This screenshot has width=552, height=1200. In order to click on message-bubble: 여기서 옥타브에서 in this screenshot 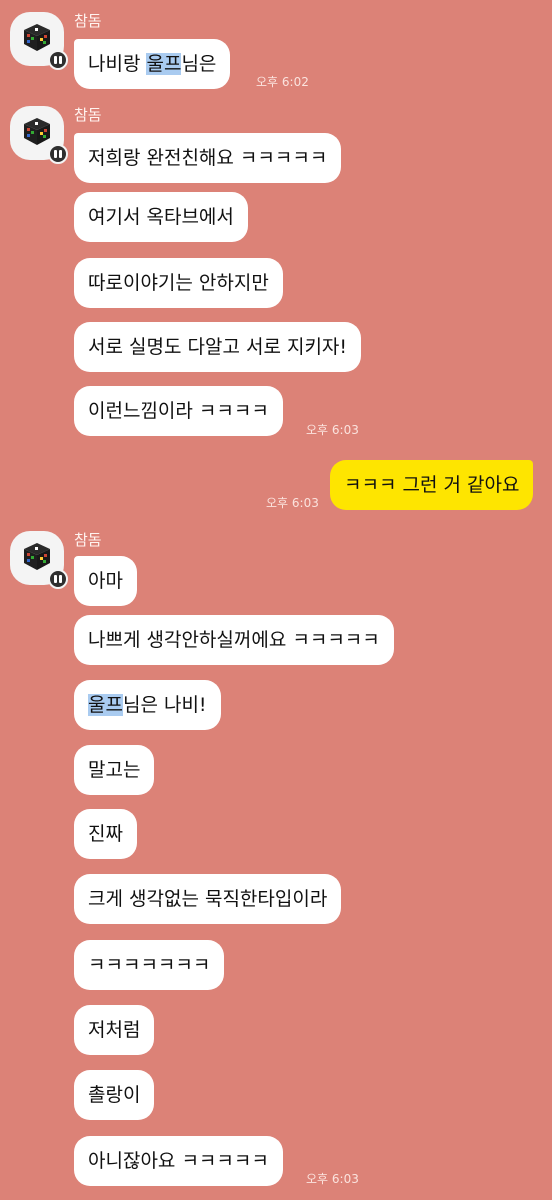, I will do `click(161, 217)`.